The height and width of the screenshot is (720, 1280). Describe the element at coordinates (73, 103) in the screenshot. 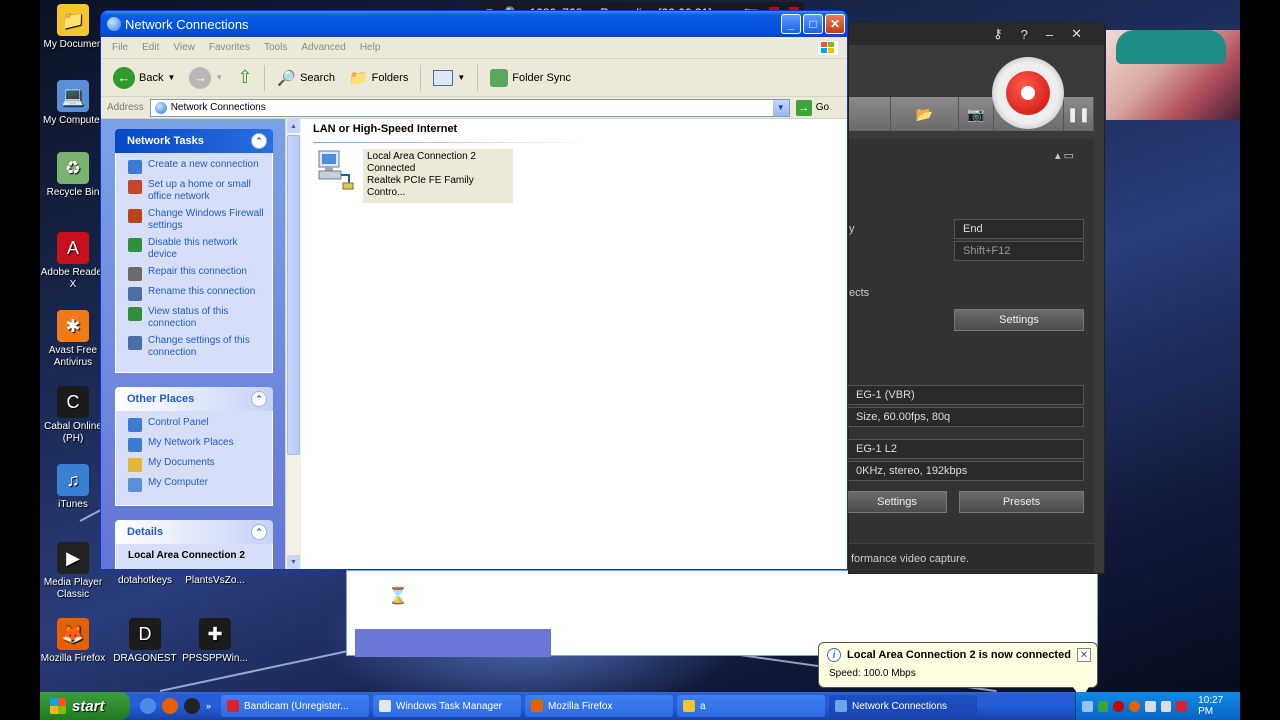

I see `desktop-icon: 💻 My Computer` at that location.